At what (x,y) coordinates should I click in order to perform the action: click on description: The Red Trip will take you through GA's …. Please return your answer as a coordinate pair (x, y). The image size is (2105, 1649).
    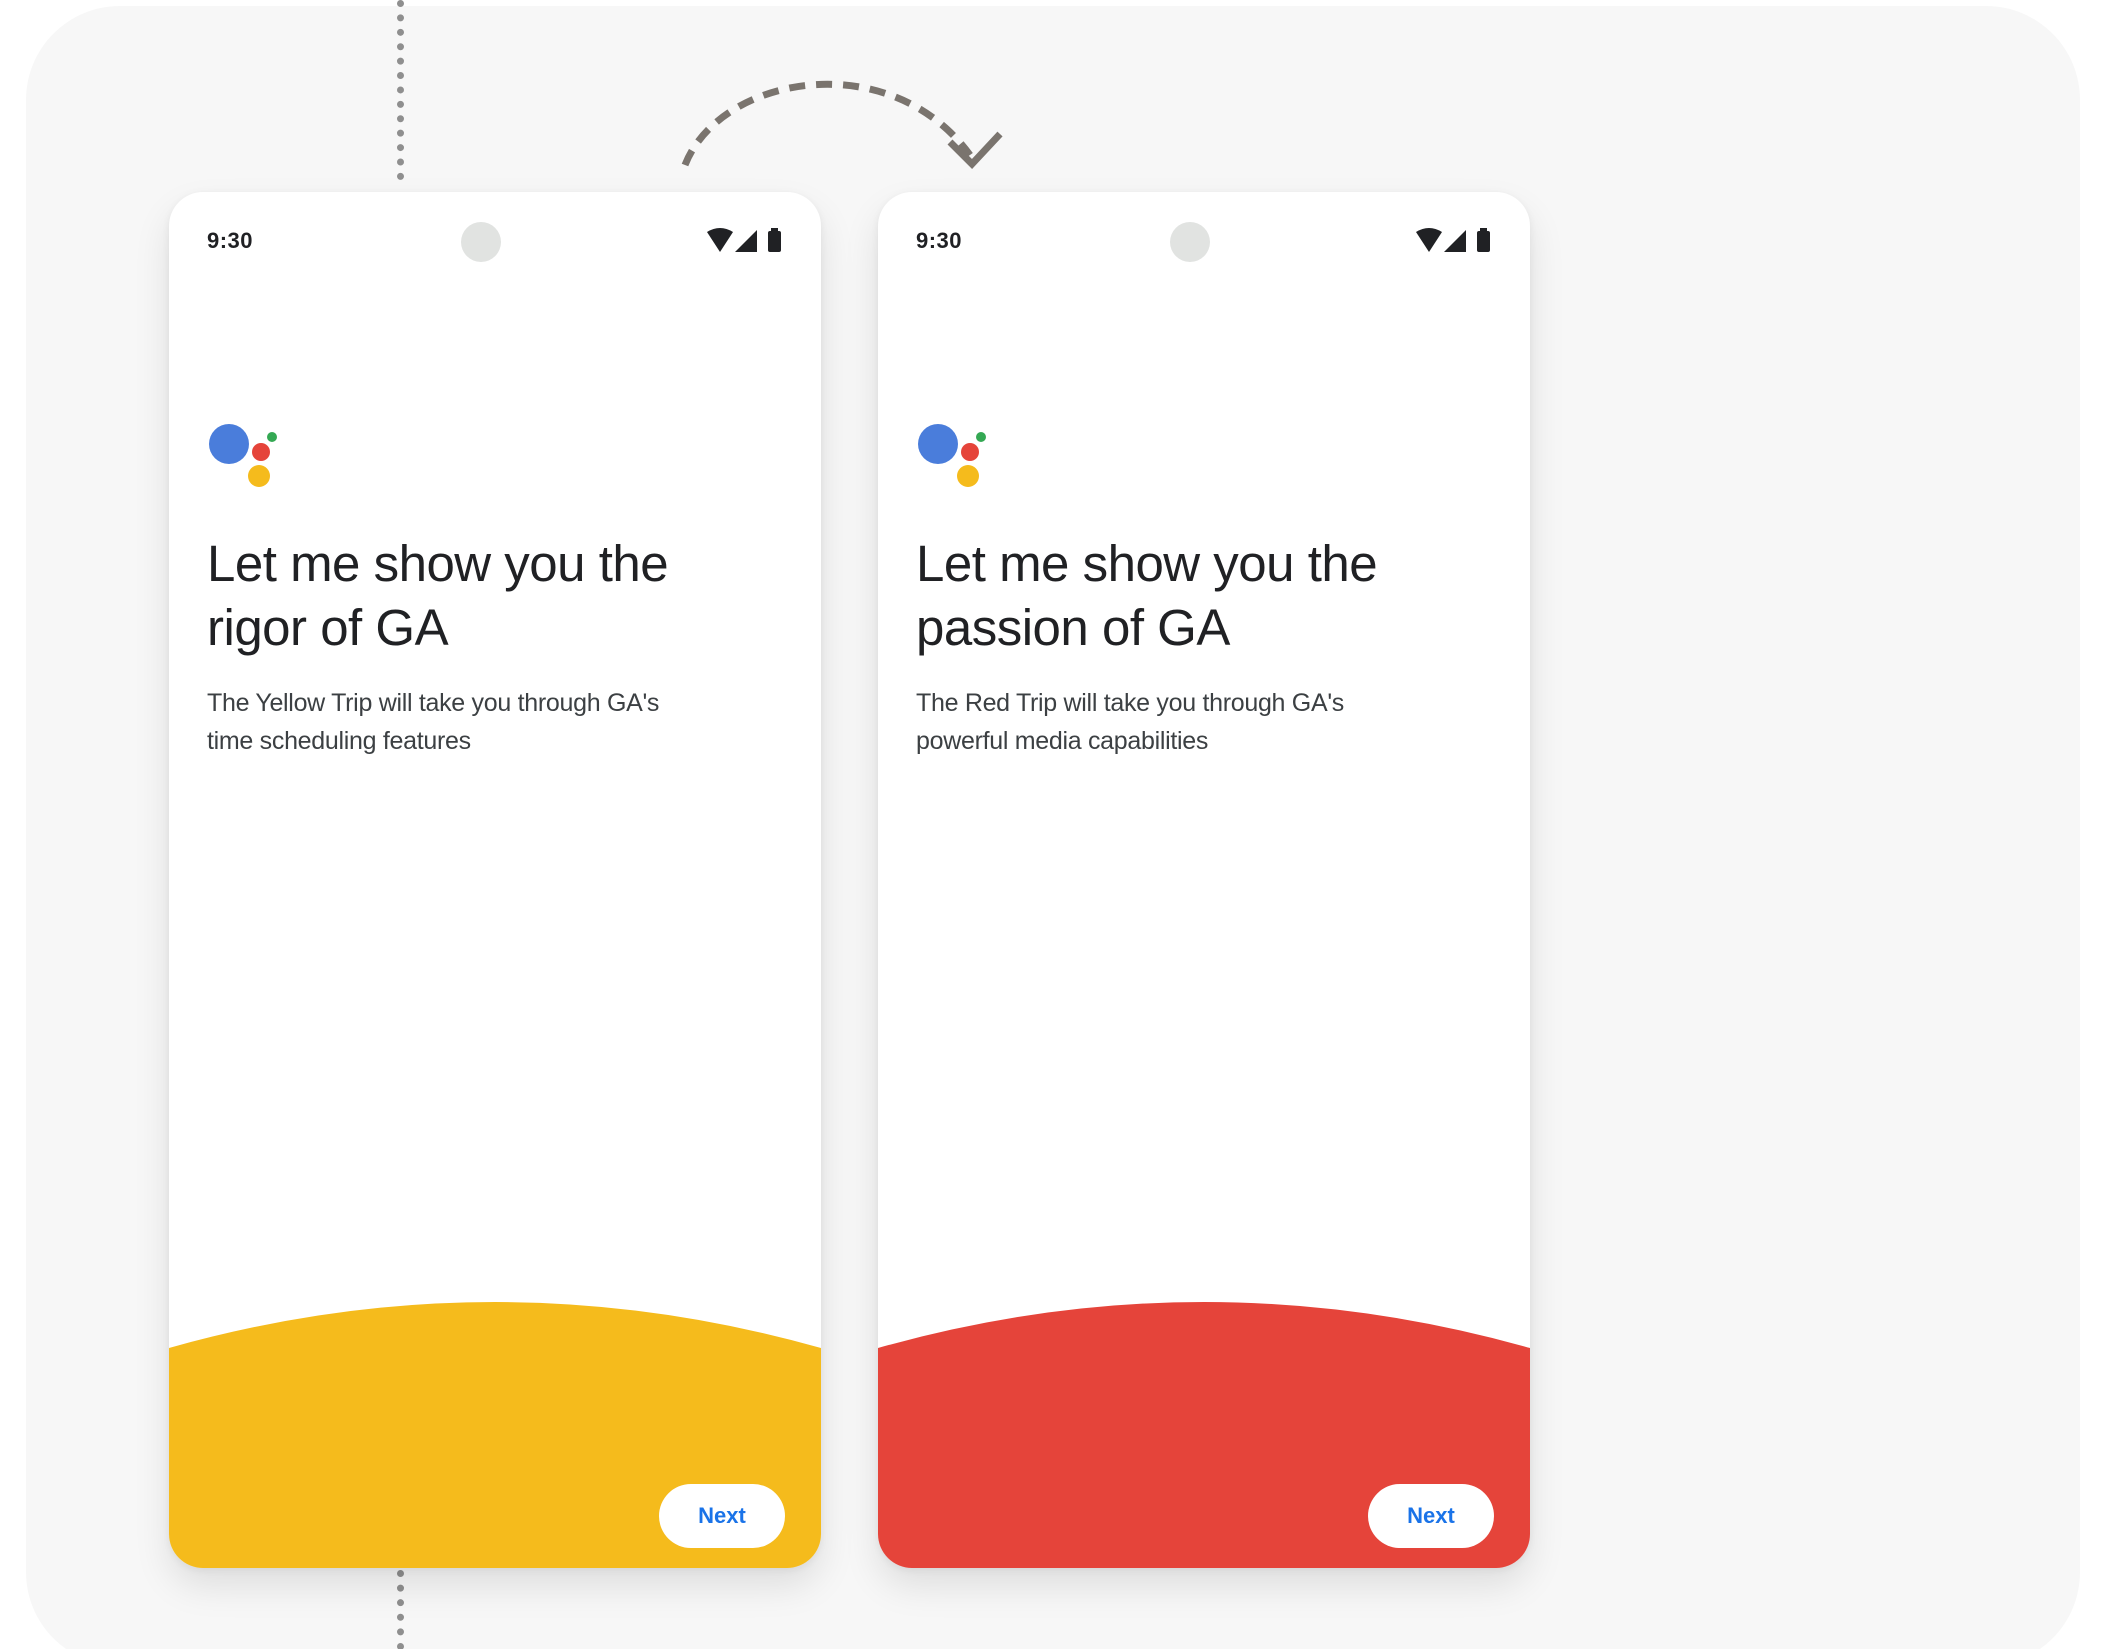
    Looking at the image, I should click on (1196, 722).